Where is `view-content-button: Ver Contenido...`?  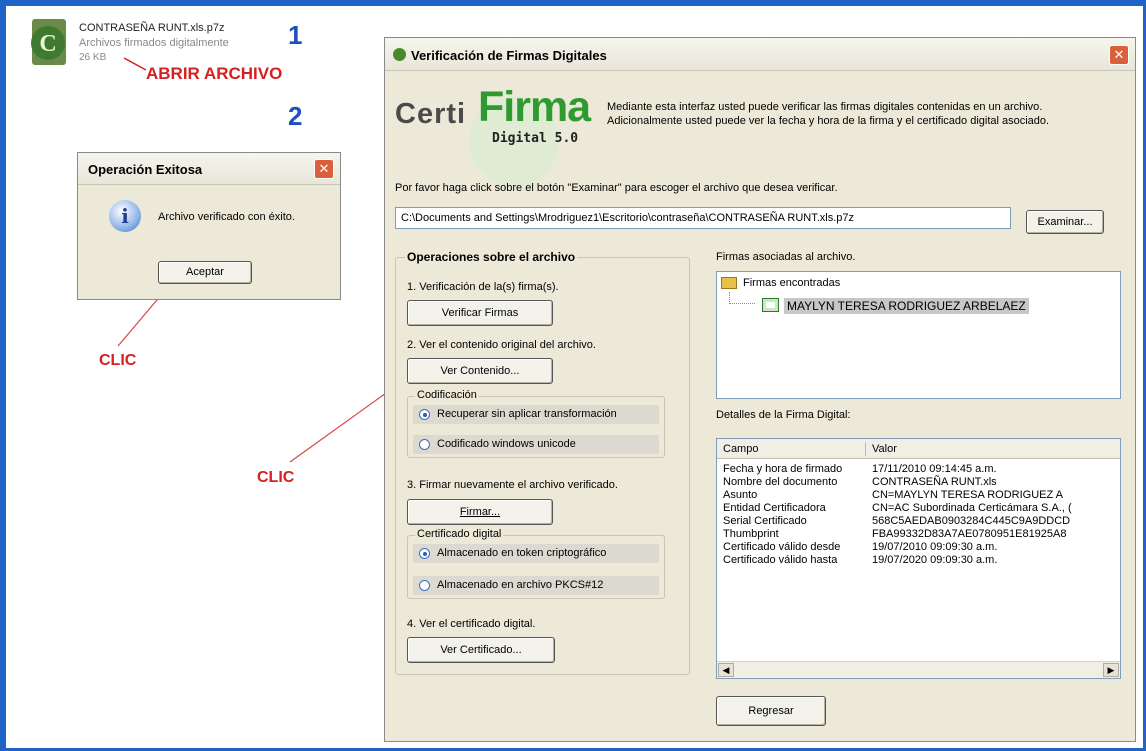
view-content-button: Ver Contenido... is located at coordinates (480, 371).